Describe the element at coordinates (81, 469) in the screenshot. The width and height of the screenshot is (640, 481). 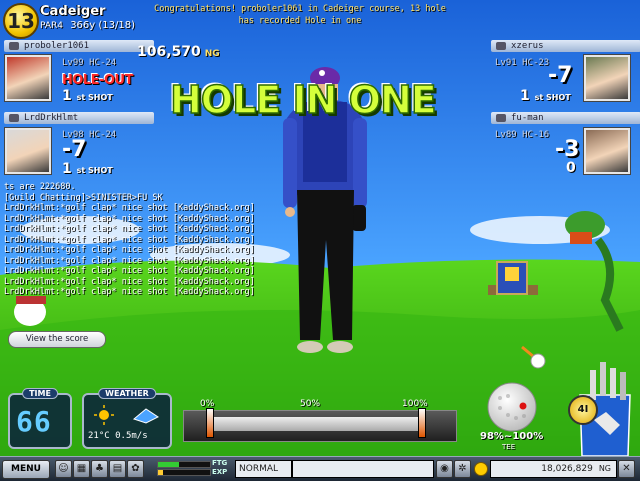
I see `shop-icon: ▦` at that location.